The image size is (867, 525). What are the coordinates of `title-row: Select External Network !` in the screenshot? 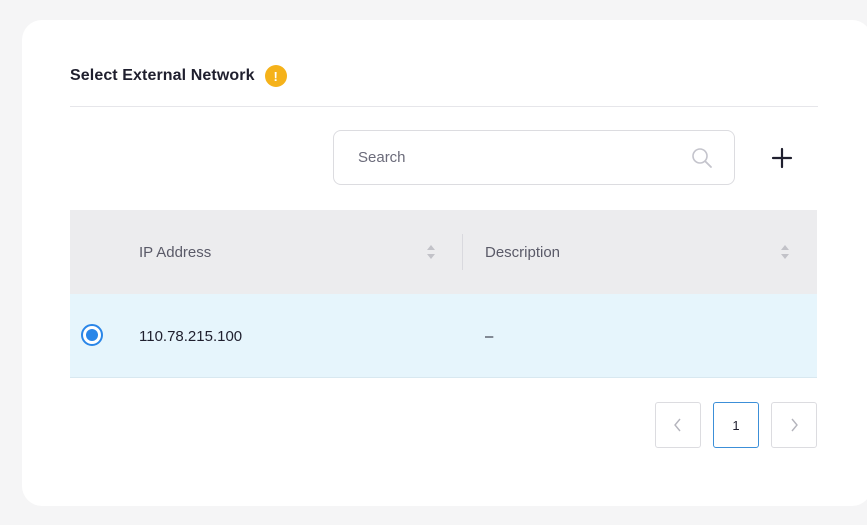 It's located at (178, 76).